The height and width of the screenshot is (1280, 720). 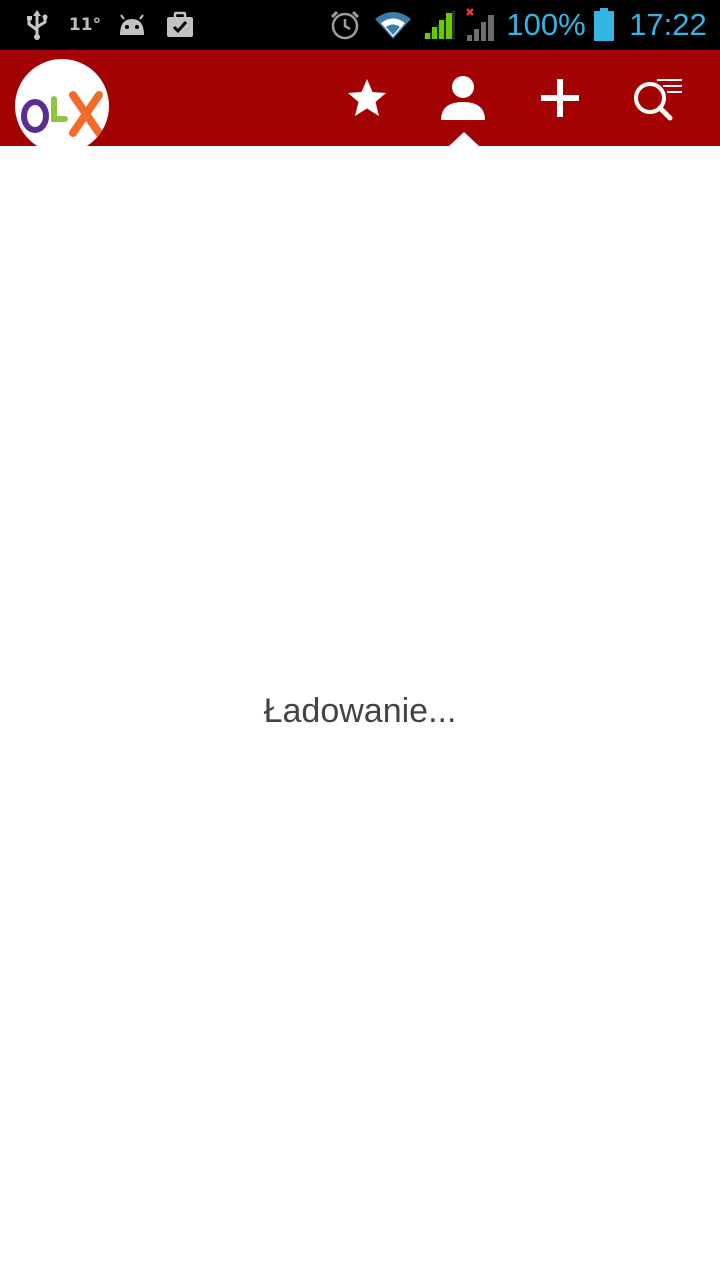 I want to click on search-filter-icon, so click(x=658, y=100).